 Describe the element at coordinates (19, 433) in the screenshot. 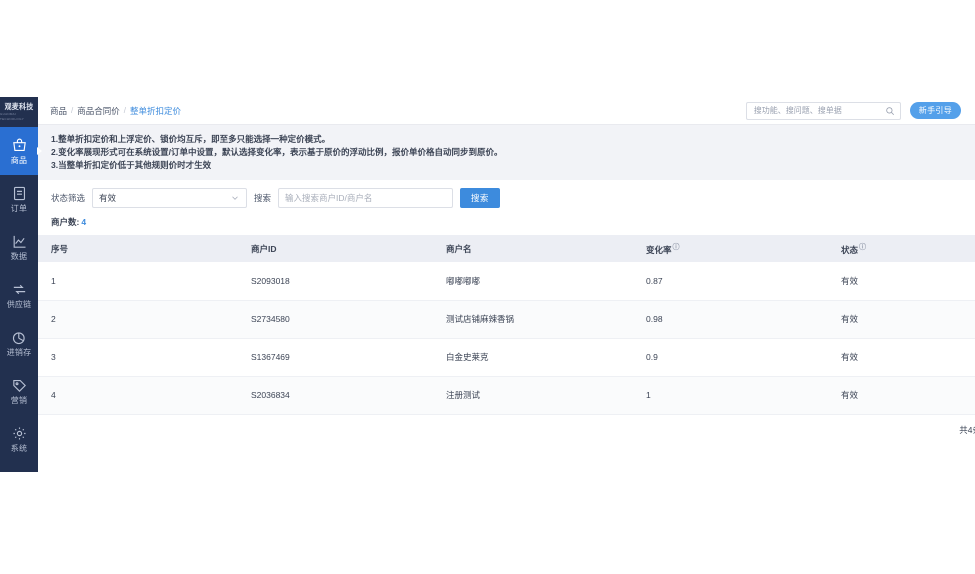

I see `gear-icon` at that location.